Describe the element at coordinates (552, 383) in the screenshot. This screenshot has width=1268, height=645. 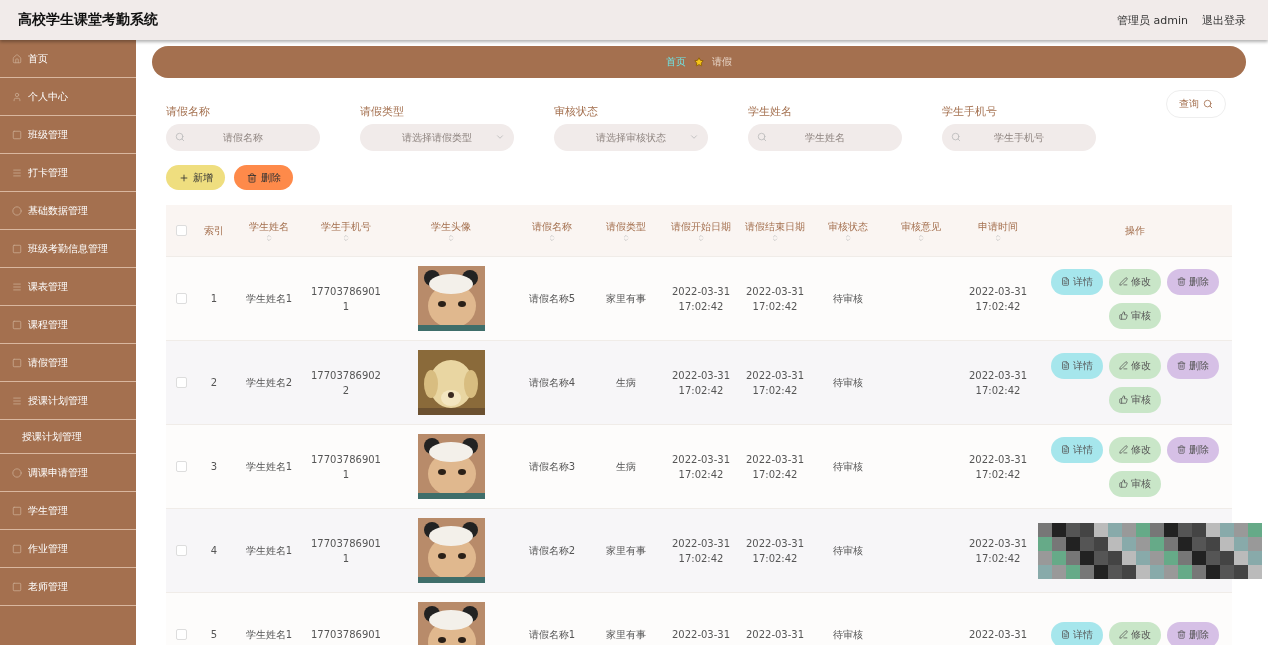
I see `table-cell-text: 请假名称4` at that location.